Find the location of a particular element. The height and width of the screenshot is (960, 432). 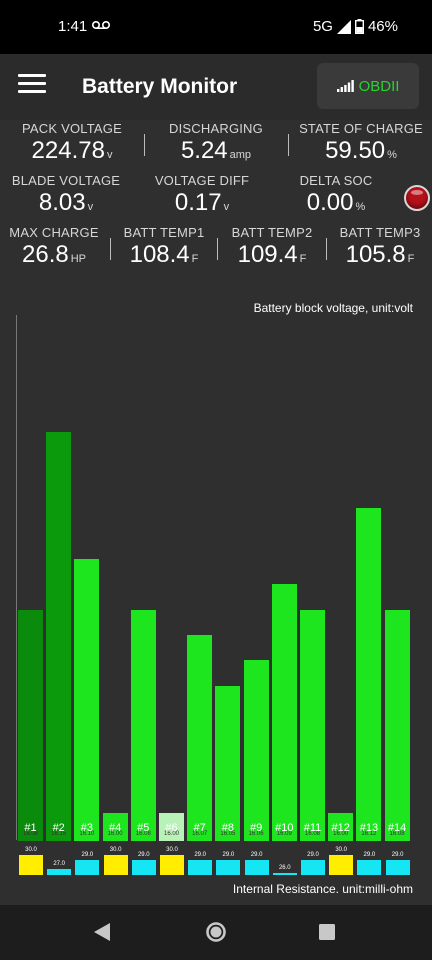

network-type: 5G is located at coordinates (322, 26).